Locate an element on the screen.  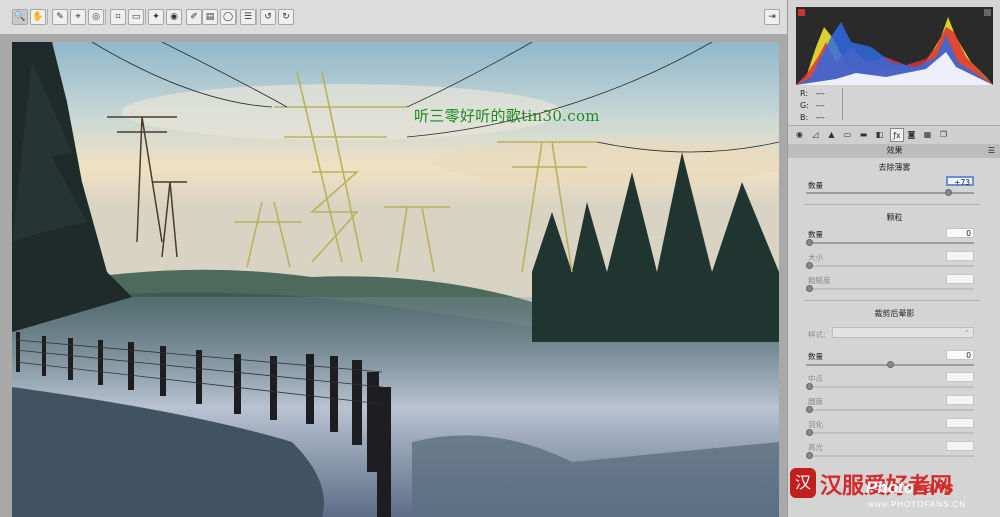
vignette-feather-slider is located at coordinates (890, 432).